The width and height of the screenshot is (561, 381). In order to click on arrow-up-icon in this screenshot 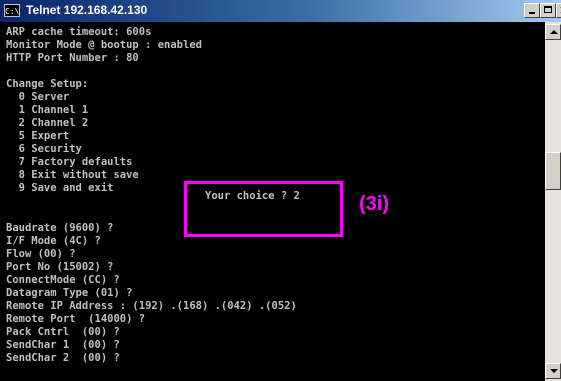, I will do `click(554, 32)`.